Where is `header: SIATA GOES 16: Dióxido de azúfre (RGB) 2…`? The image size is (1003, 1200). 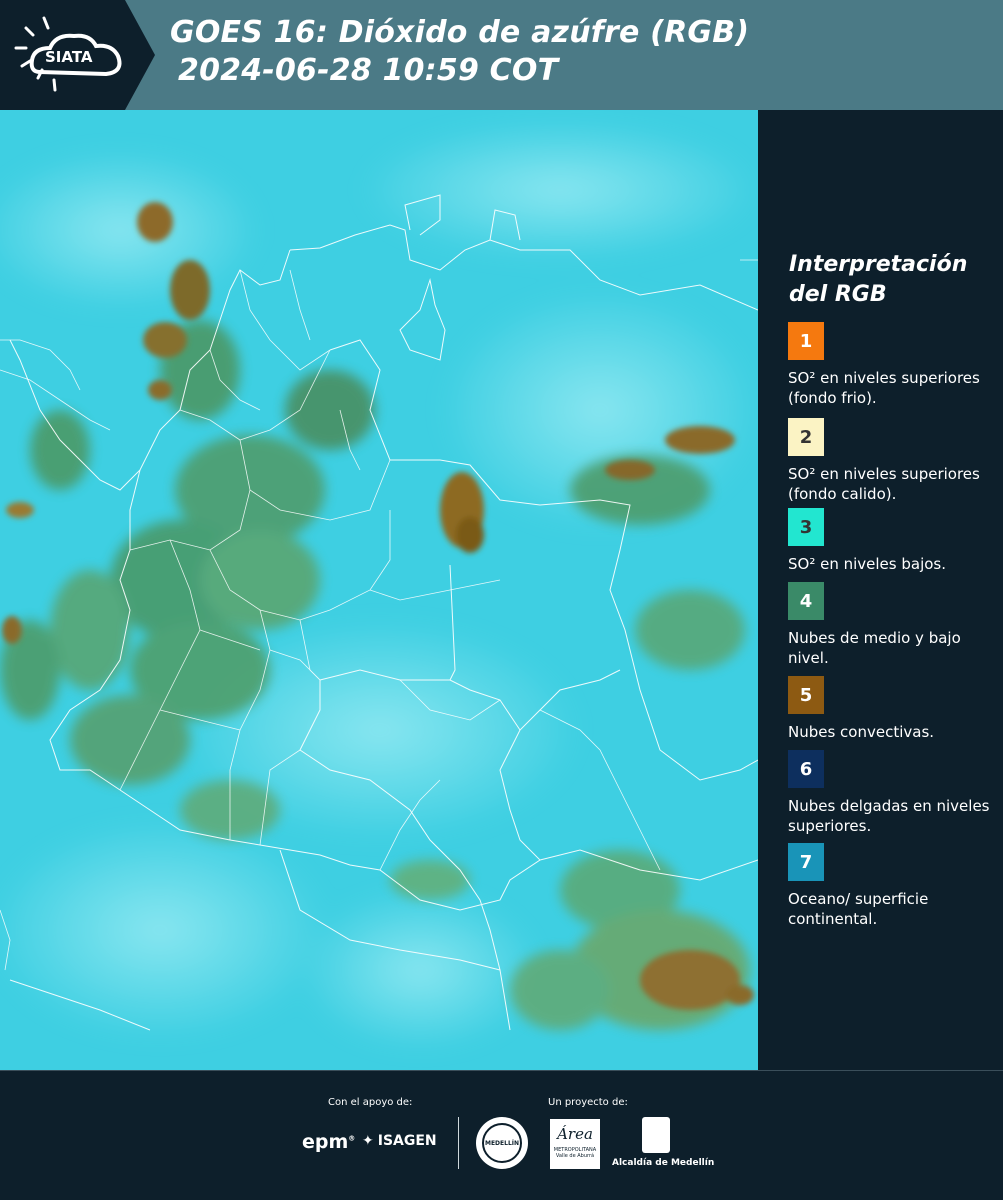
header: SIATA GOES 16: Dióxido de azúfre (RGB) 2… is located at coordinates (501, 55).